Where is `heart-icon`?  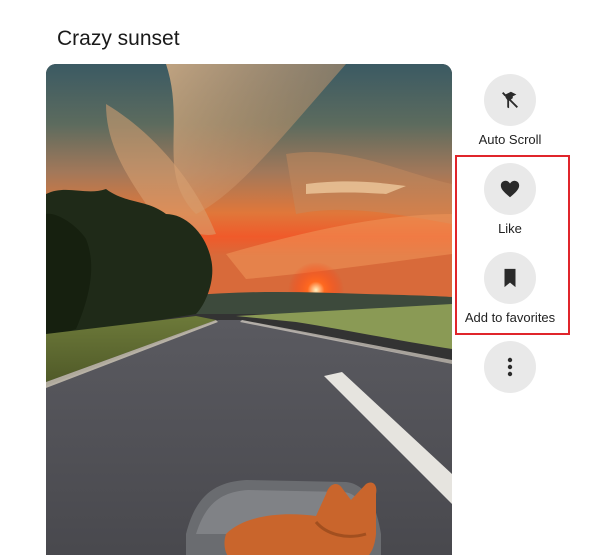
heart-icon is located at coordinates (510, 189).